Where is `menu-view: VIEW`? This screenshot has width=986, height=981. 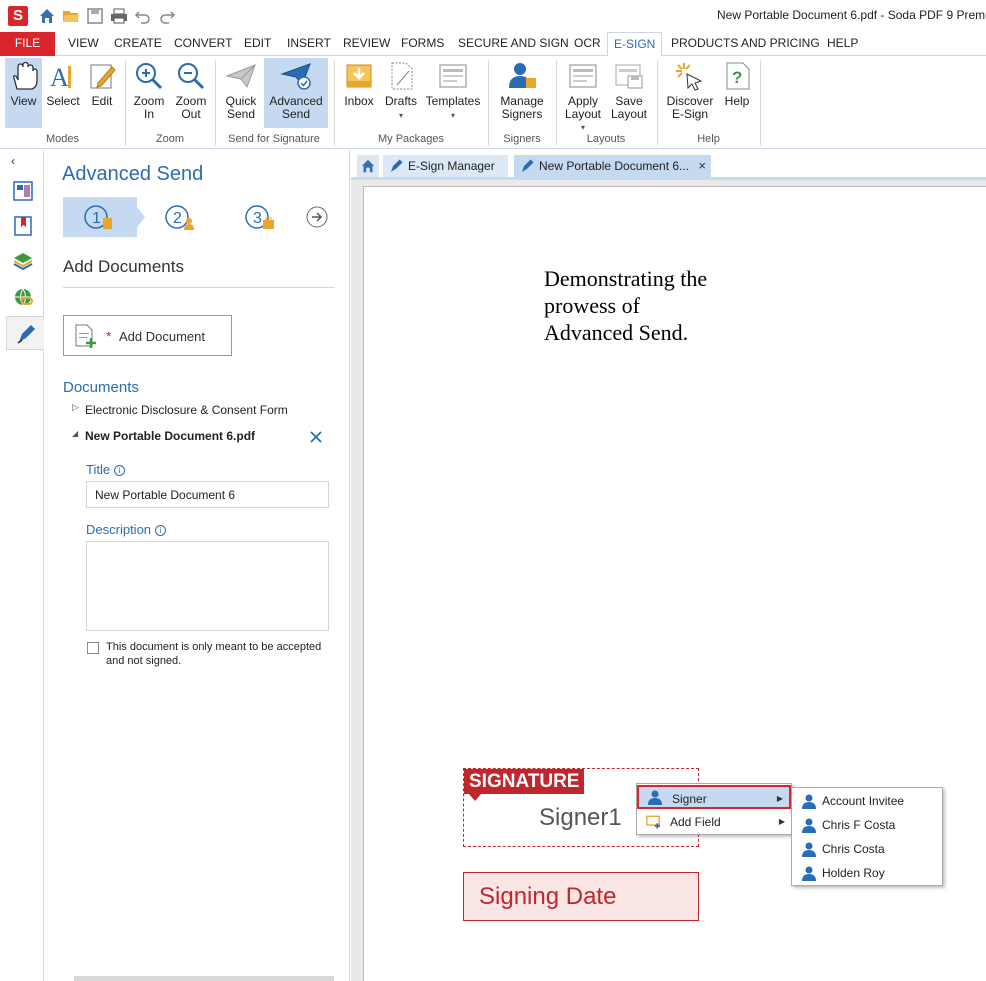
menu-view: VIEW is located at coordinates (83, 44).